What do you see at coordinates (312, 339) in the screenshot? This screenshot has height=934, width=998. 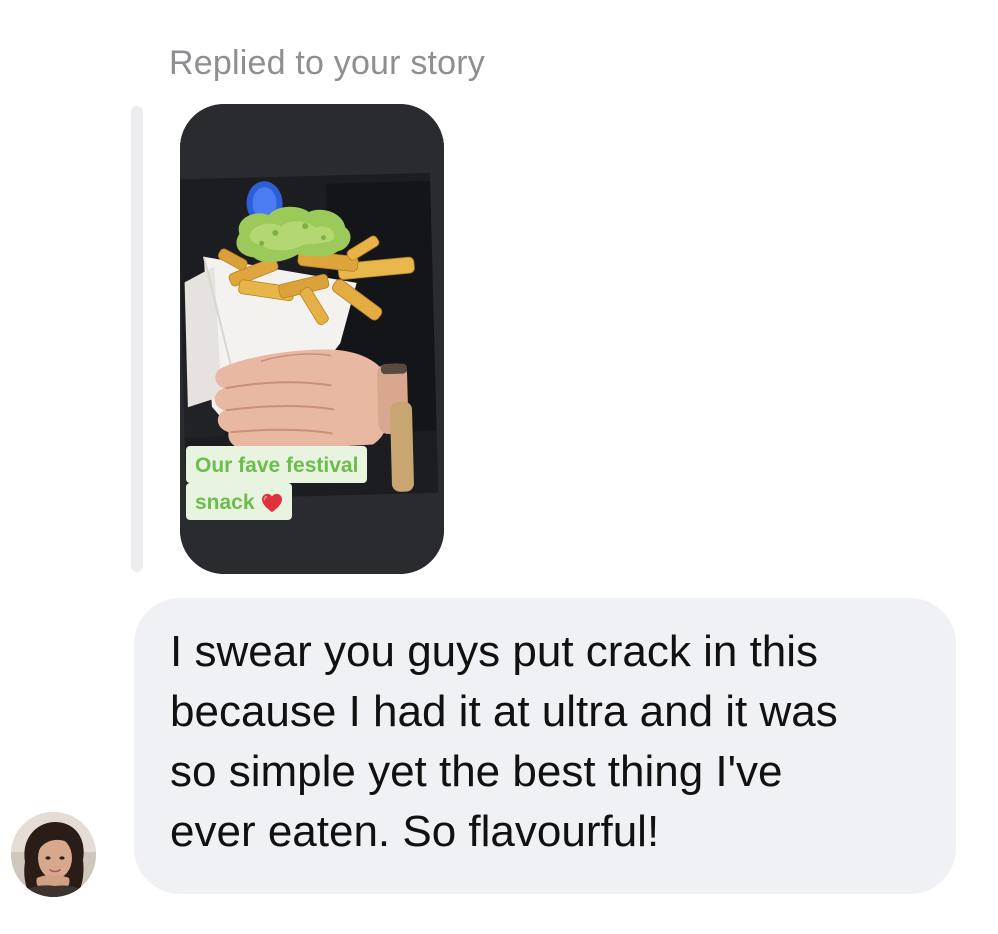 I see `story-thumbnail: Our fave festival snack` at bounding box center [312, 339].